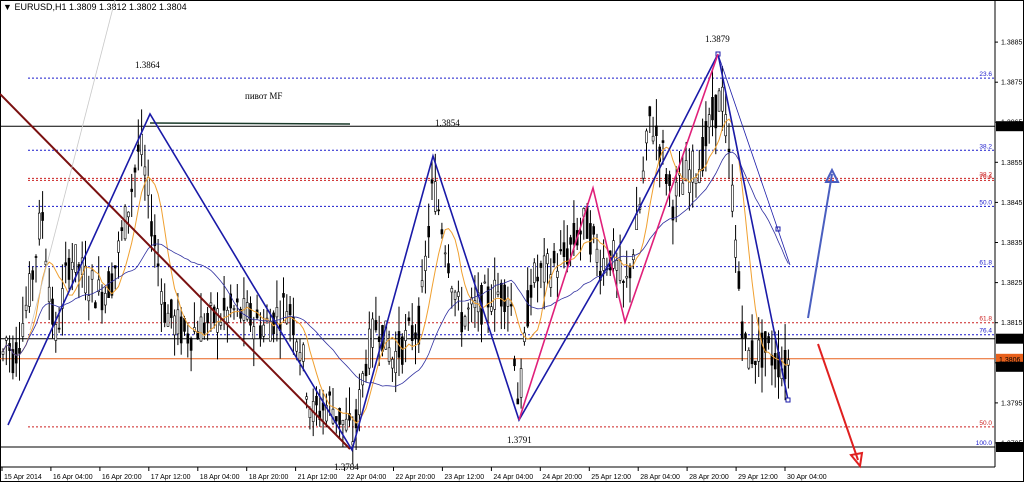  I want to click on annotation-1-3791: 1.3791, so click(519, 440).